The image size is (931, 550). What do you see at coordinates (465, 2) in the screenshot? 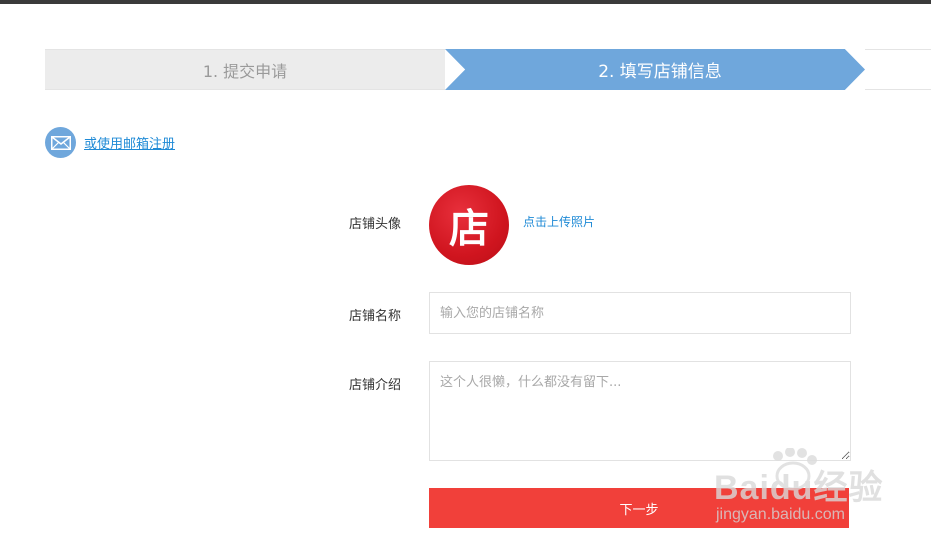
I see `top-border` at bounding box center [465, 2].